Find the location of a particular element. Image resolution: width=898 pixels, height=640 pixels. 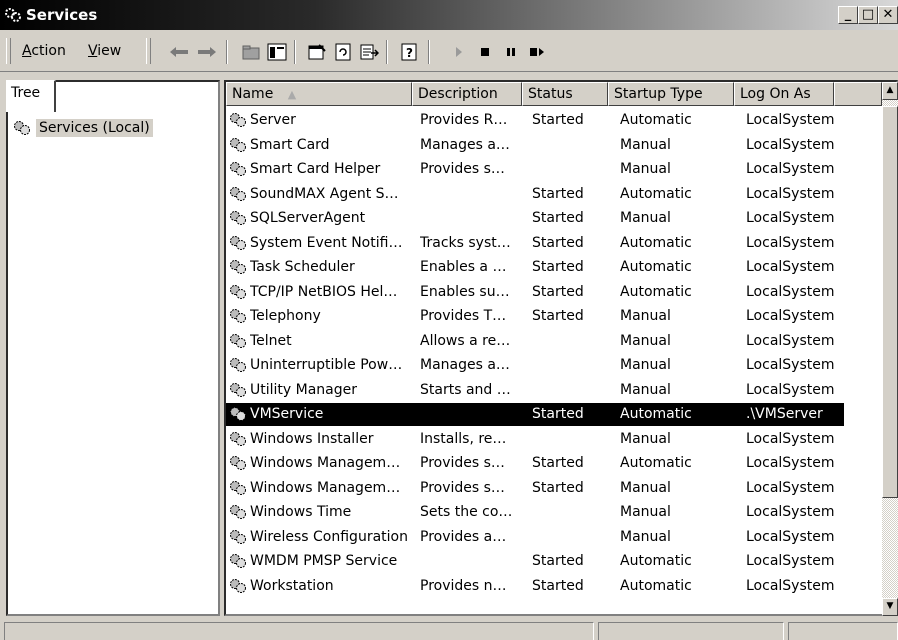

refresh-button is located at coordinates (343, 52).